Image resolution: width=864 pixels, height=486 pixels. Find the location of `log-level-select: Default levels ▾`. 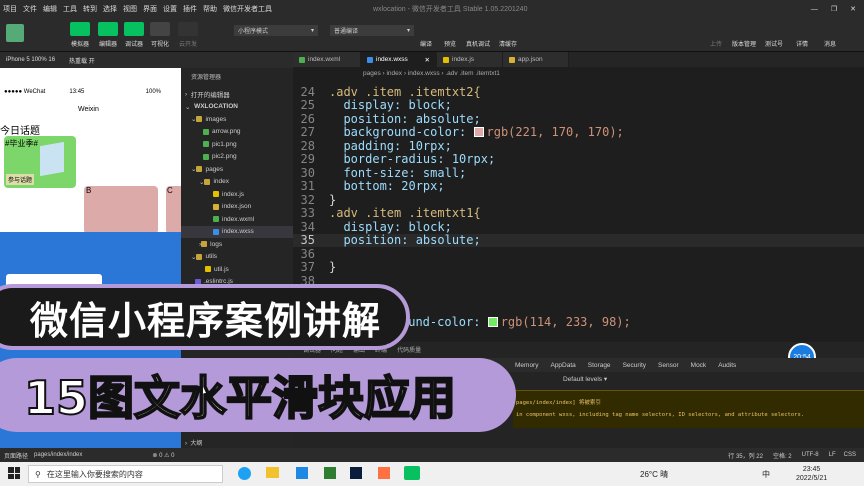

log-level-select: Default levels ▾ is located at coordinates (585, 379).